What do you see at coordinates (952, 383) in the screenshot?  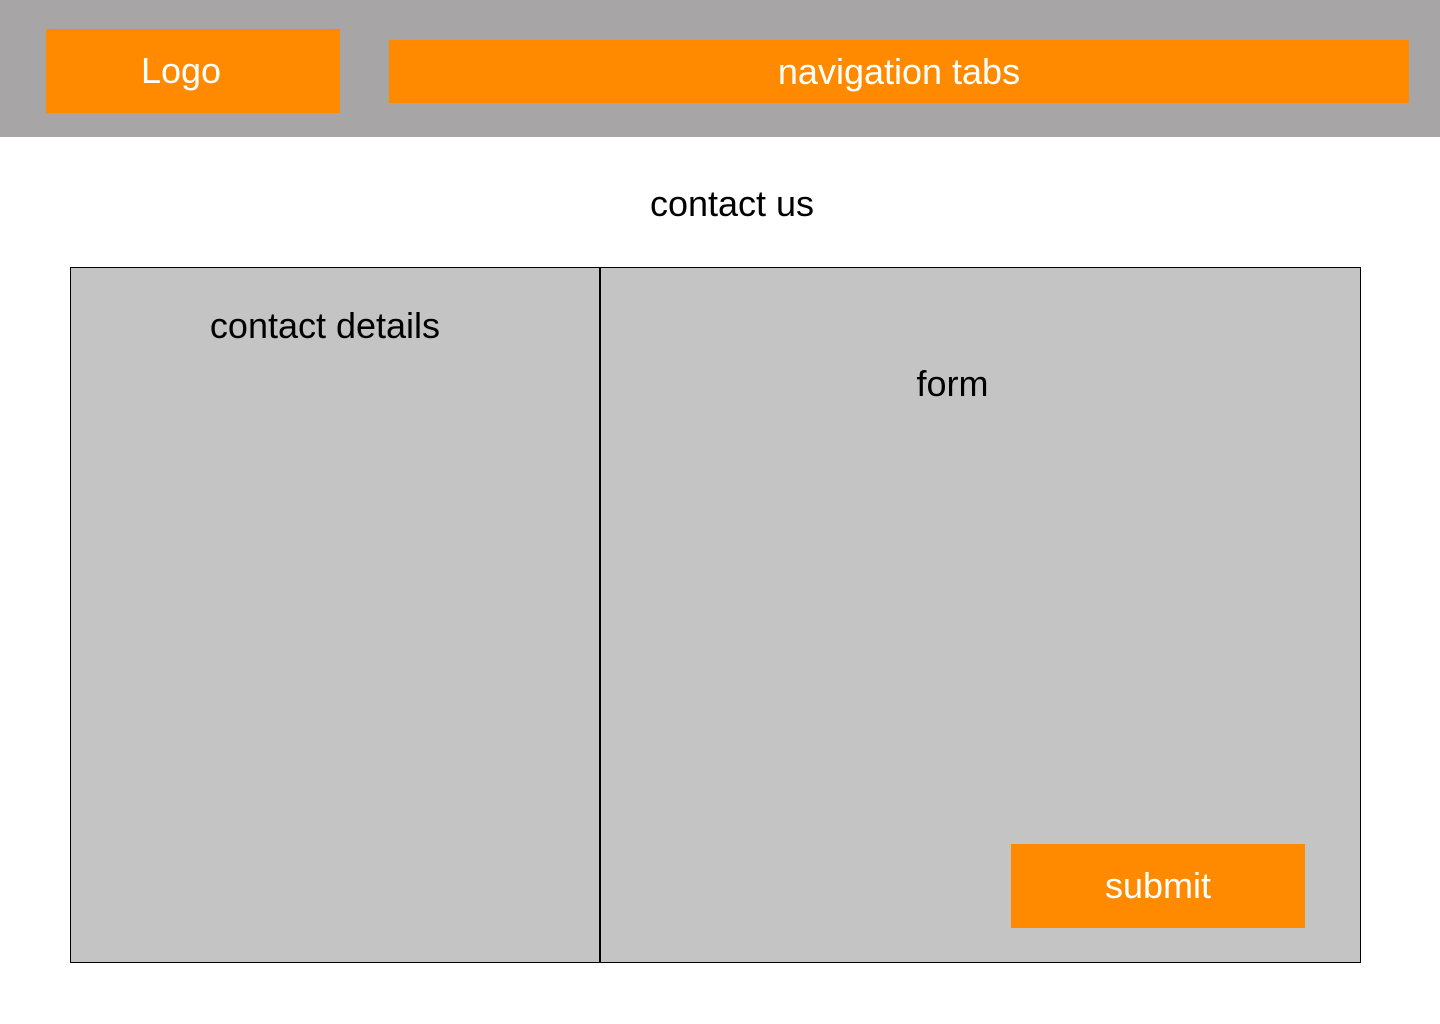 I see `form-title: form` at bounding box center [952, 383].